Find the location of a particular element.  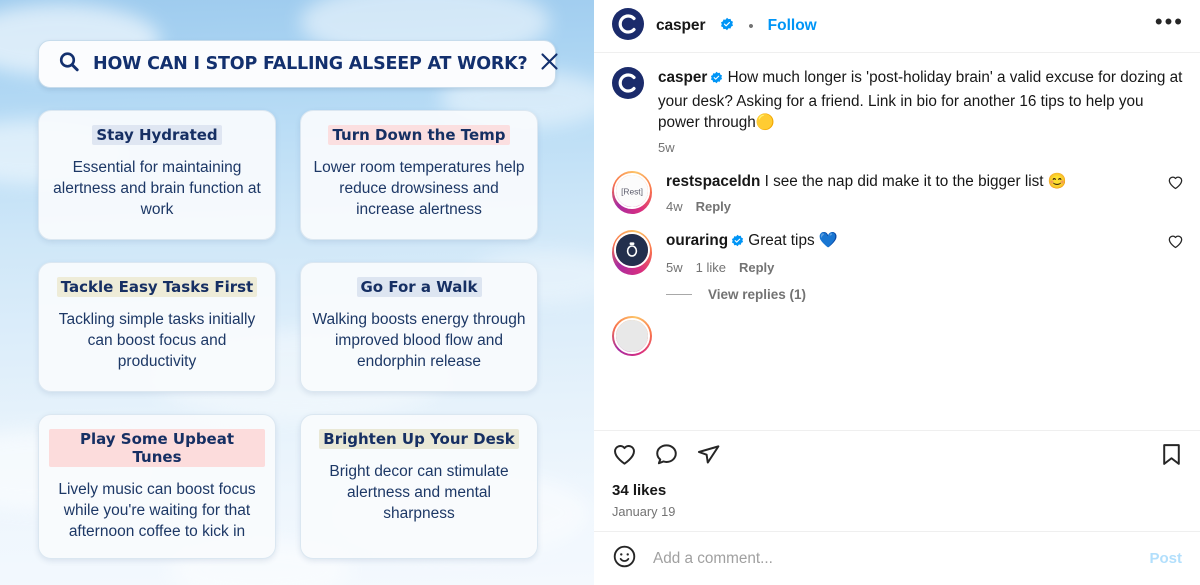

avatar: [Rest] is located at coordinates (632, 191).